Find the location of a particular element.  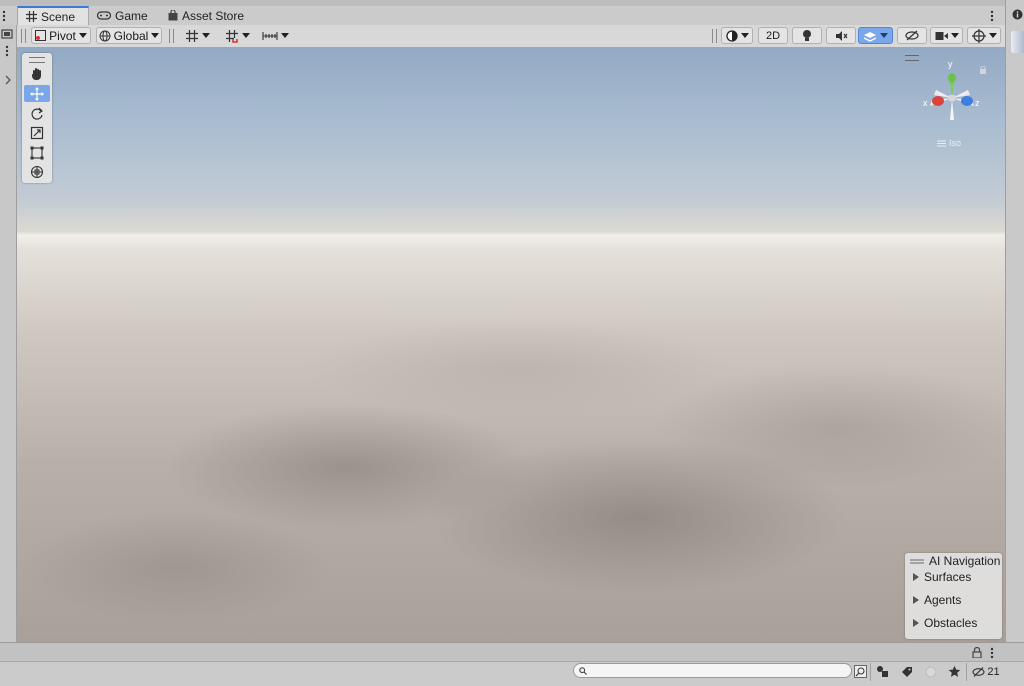

globe-icon is located at coordinates (105, 35).